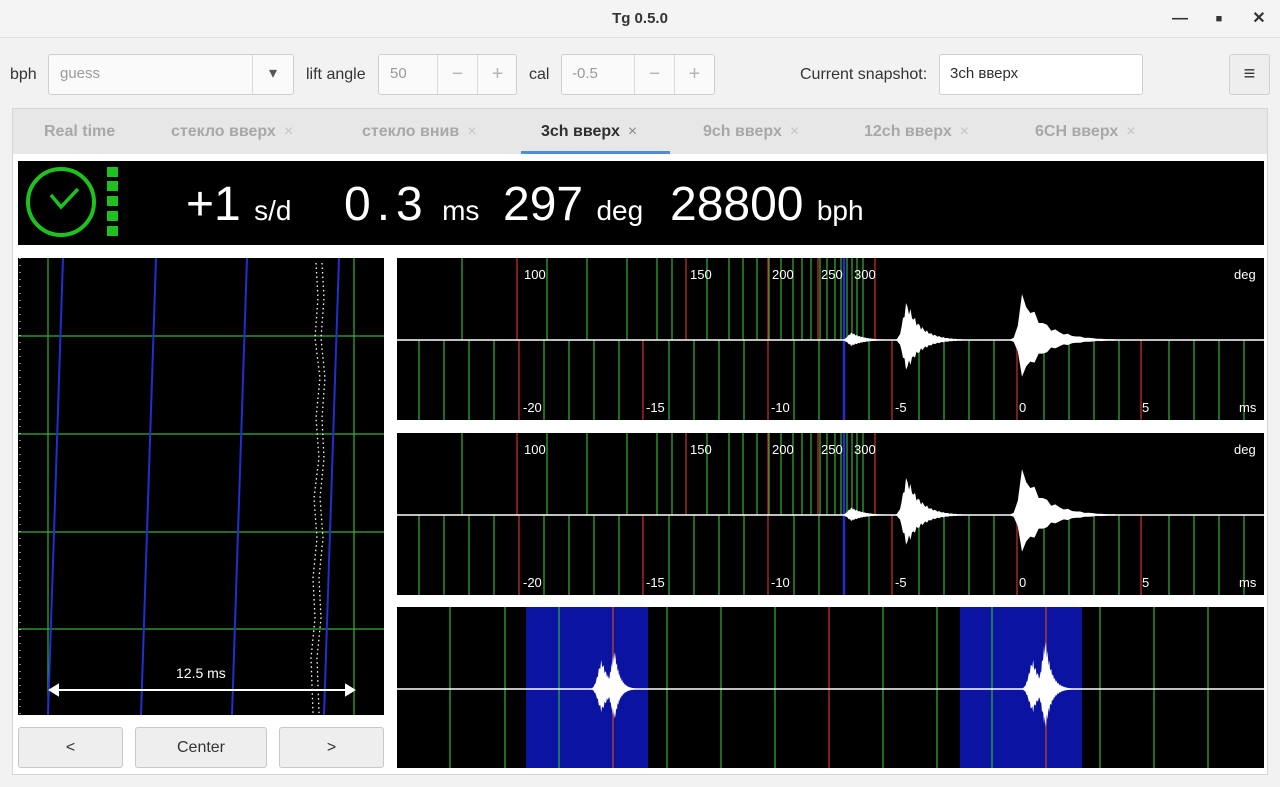  Describe the element at coordinates (398, 73) in the screenshot. I see `lift-angle-value: 50` at that location.